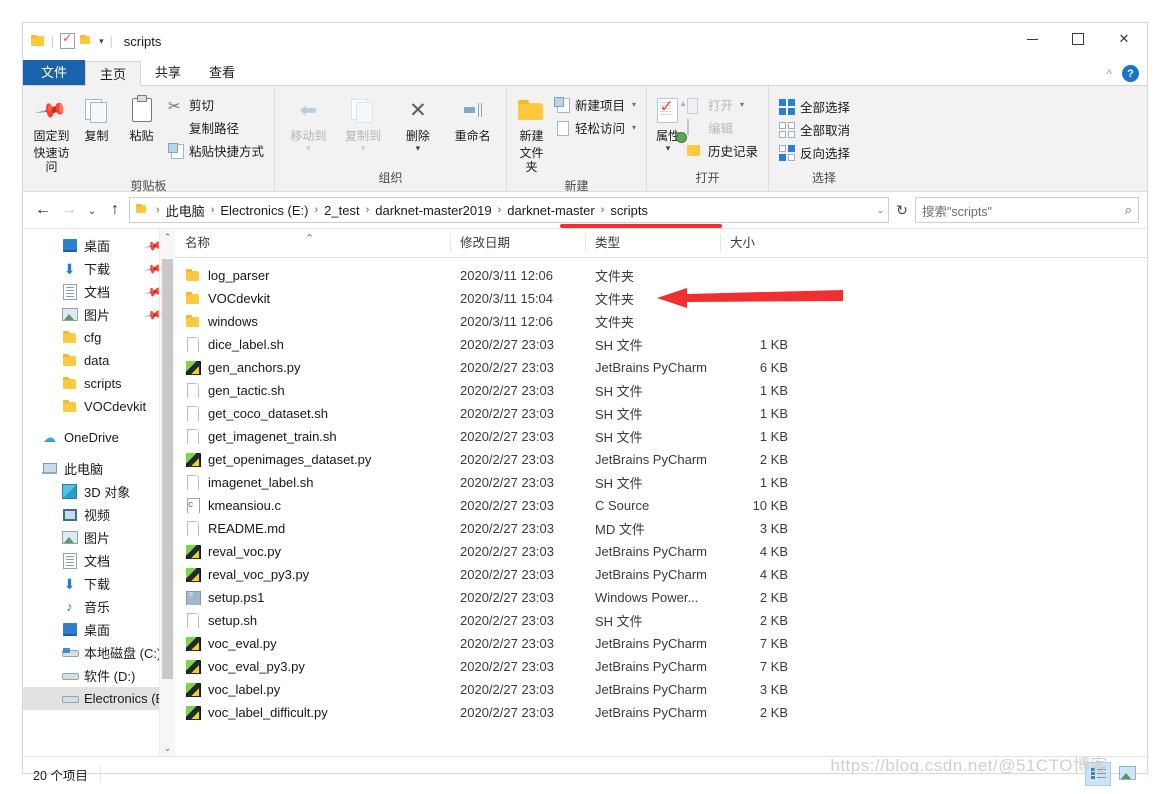 The height and width of the screenshot is (794, 1168). What do you see at coordinates (113, 73) in the screenshot?
I see `tab-home: 主页` at bounding box center [113, 73].